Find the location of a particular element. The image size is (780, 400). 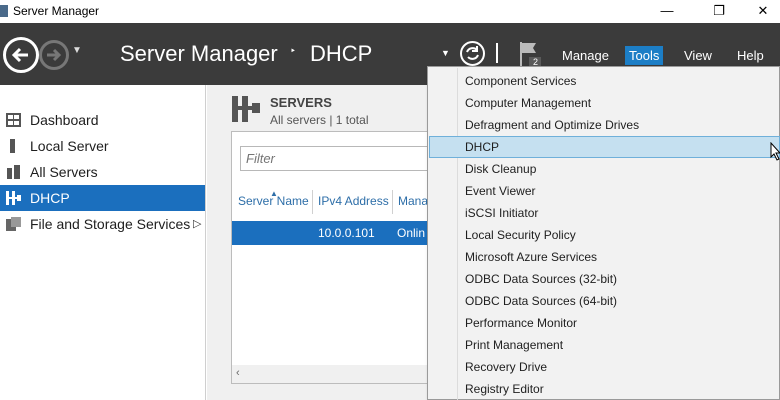

tools-menu-item: ODBC Data Sources (32-bit) is located at coordinates (604, 279).